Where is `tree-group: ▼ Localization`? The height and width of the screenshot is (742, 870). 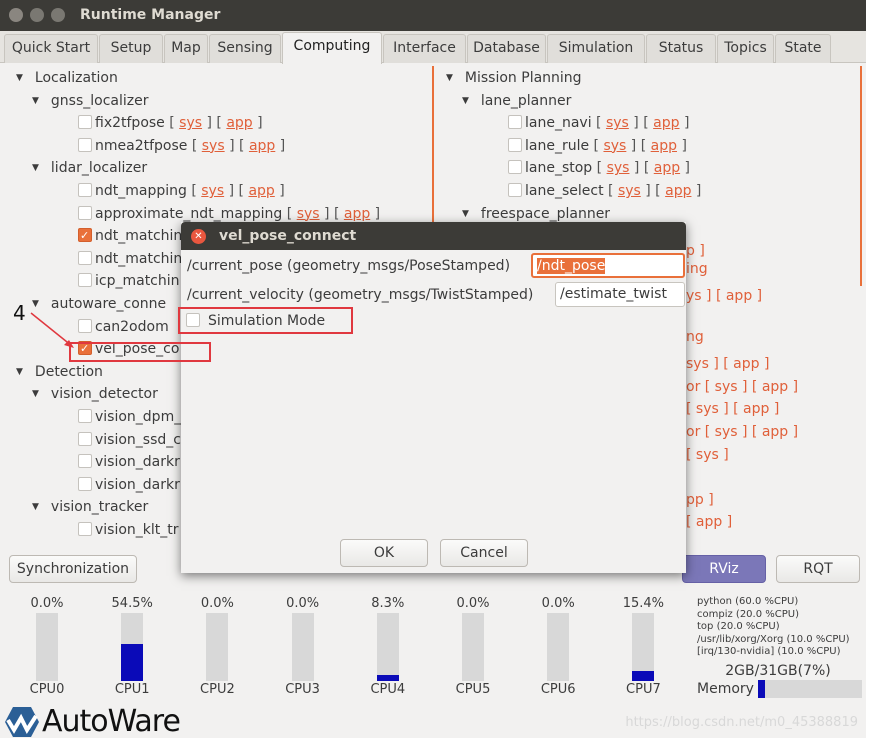 tree-group: ▼ Localization is located at coordinates (67, 78).